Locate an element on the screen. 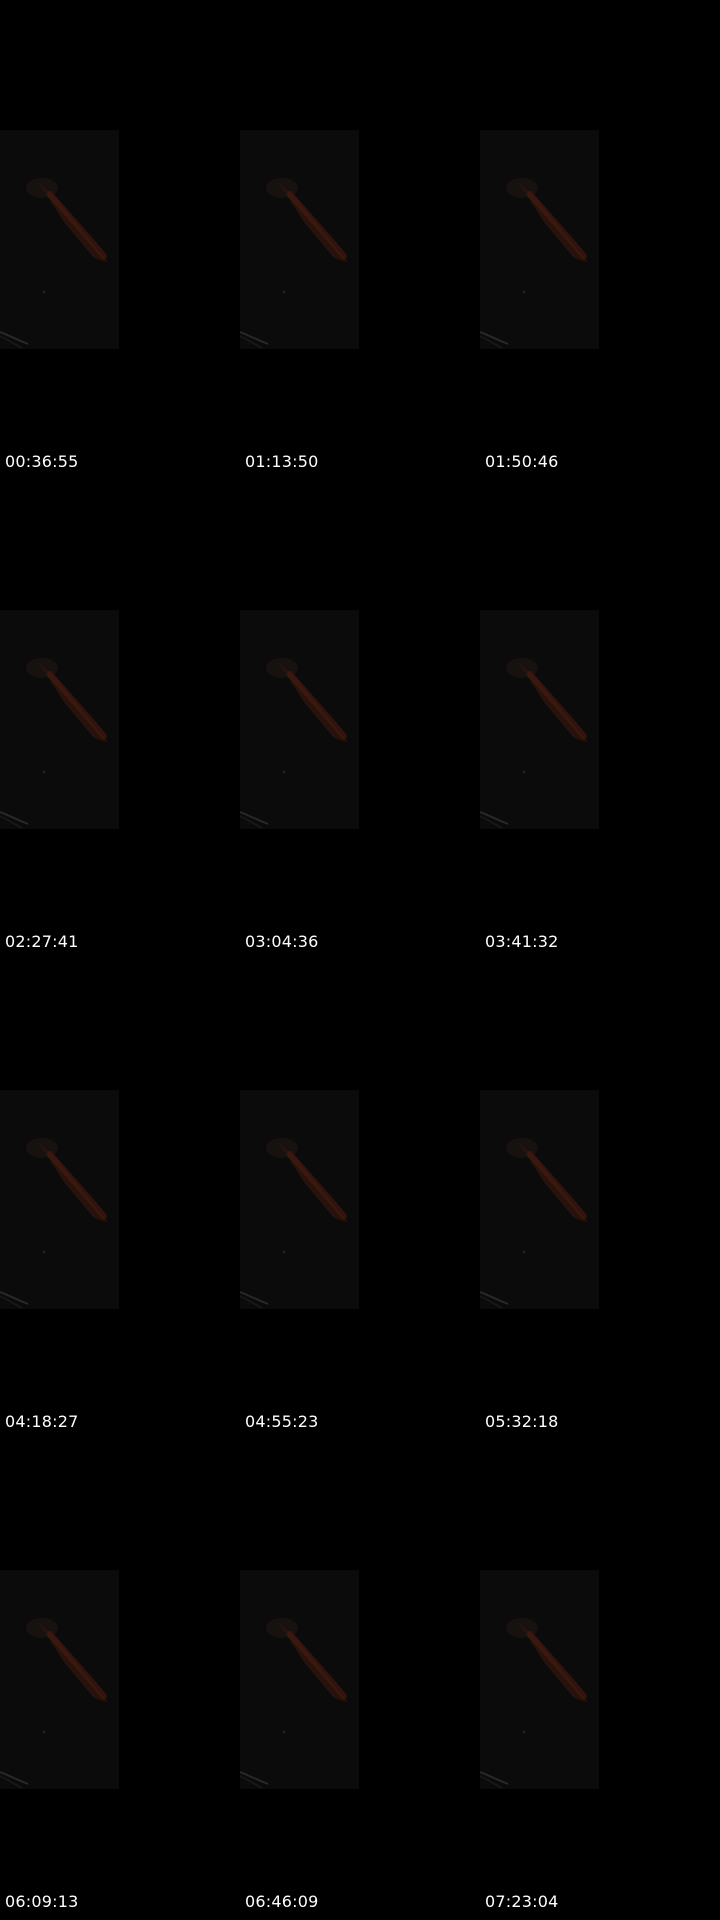 The height and width of the screenshot is (1920, 720). frame-timestamp: 03:04:36 is located at coordinates (282, 941).